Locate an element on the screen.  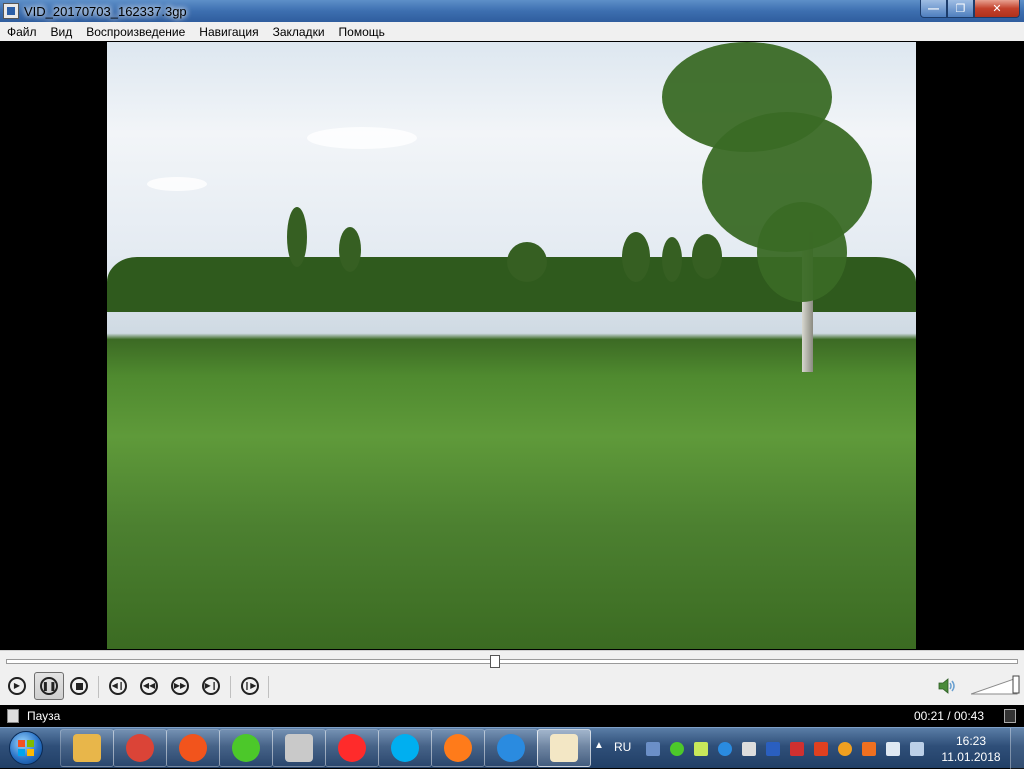
fast-forward-icon: ▶▶ is located at coordinates (180, 686).